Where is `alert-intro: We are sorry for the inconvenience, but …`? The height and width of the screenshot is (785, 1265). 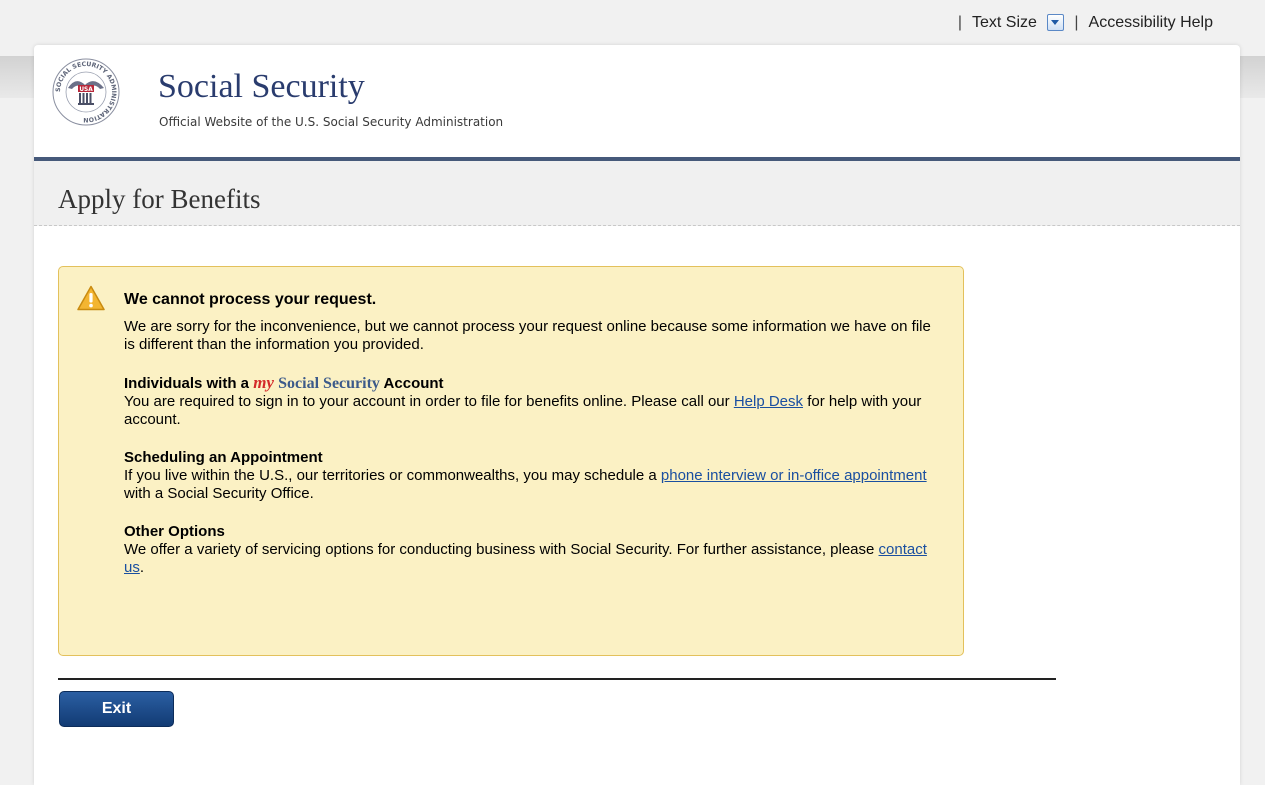 alert-intro: We are sorry for the inconvenience, but … is located at coordinates (527, 335).